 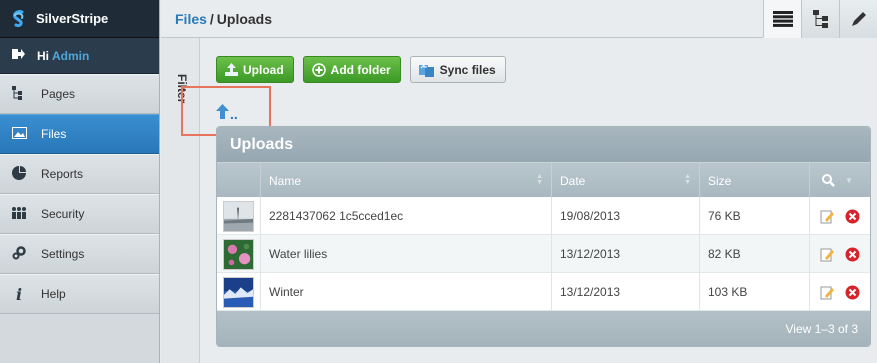 I want to click on parent-folder-link: .., so click(x=227, y=113).